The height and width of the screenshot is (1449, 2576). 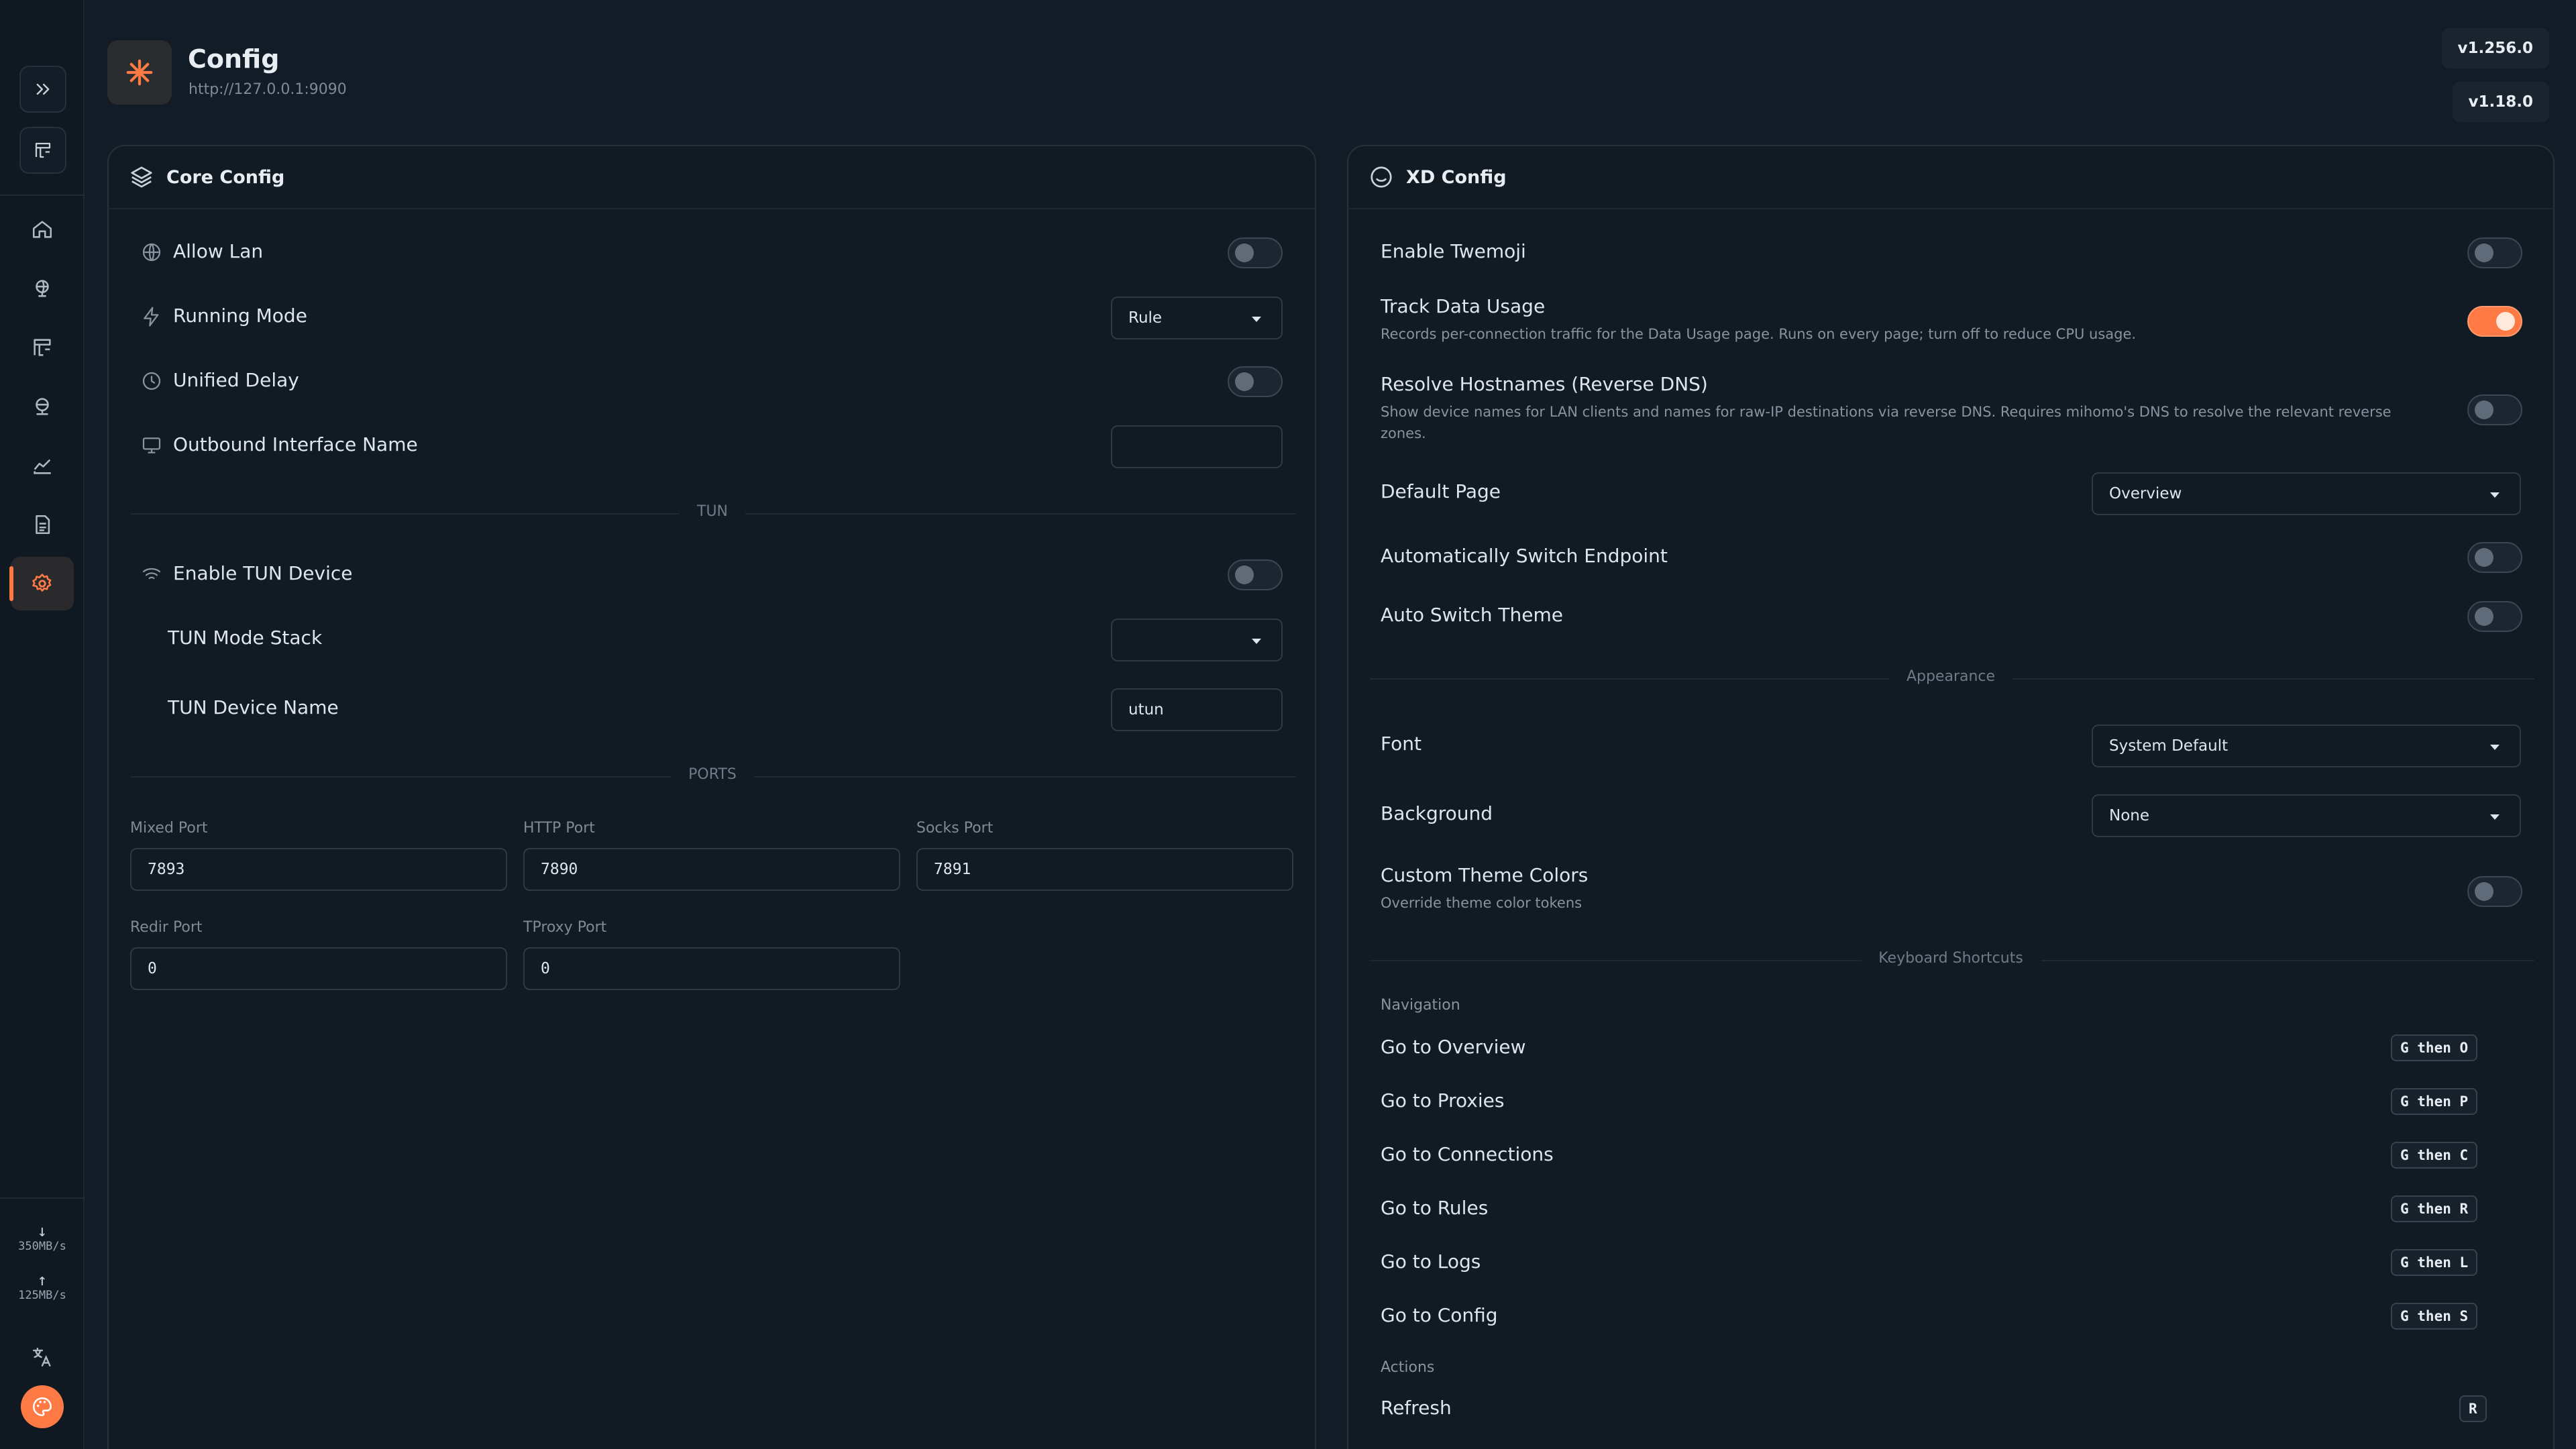 What do you see at coordinates (2306, 493) in the screenshot?
I see `default-page-select: Overview` at bounding box center [2306, 493].